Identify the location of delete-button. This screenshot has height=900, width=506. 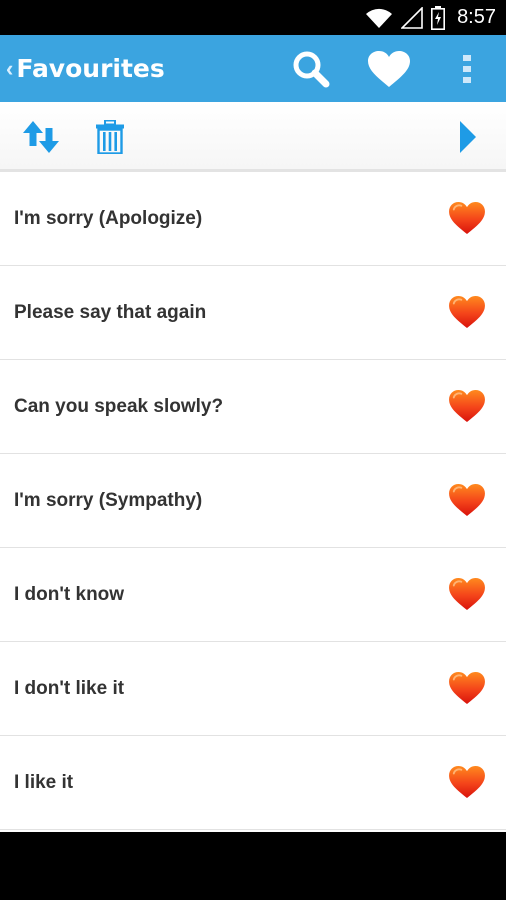
(110, 137).